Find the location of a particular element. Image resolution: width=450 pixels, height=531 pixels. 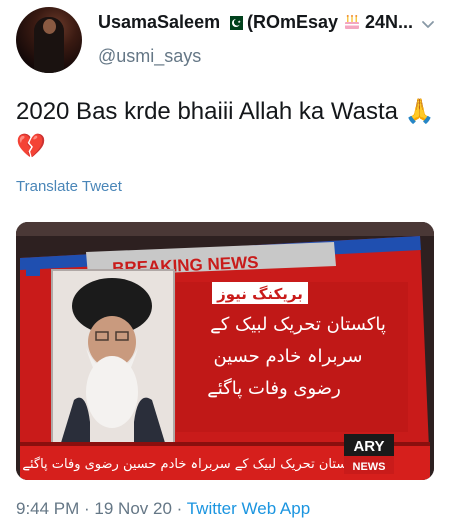

tweet-text: 2020 Bas krde bhaiii Allah ka Wasta 🙏💔 is located at coordinates (225, 129).